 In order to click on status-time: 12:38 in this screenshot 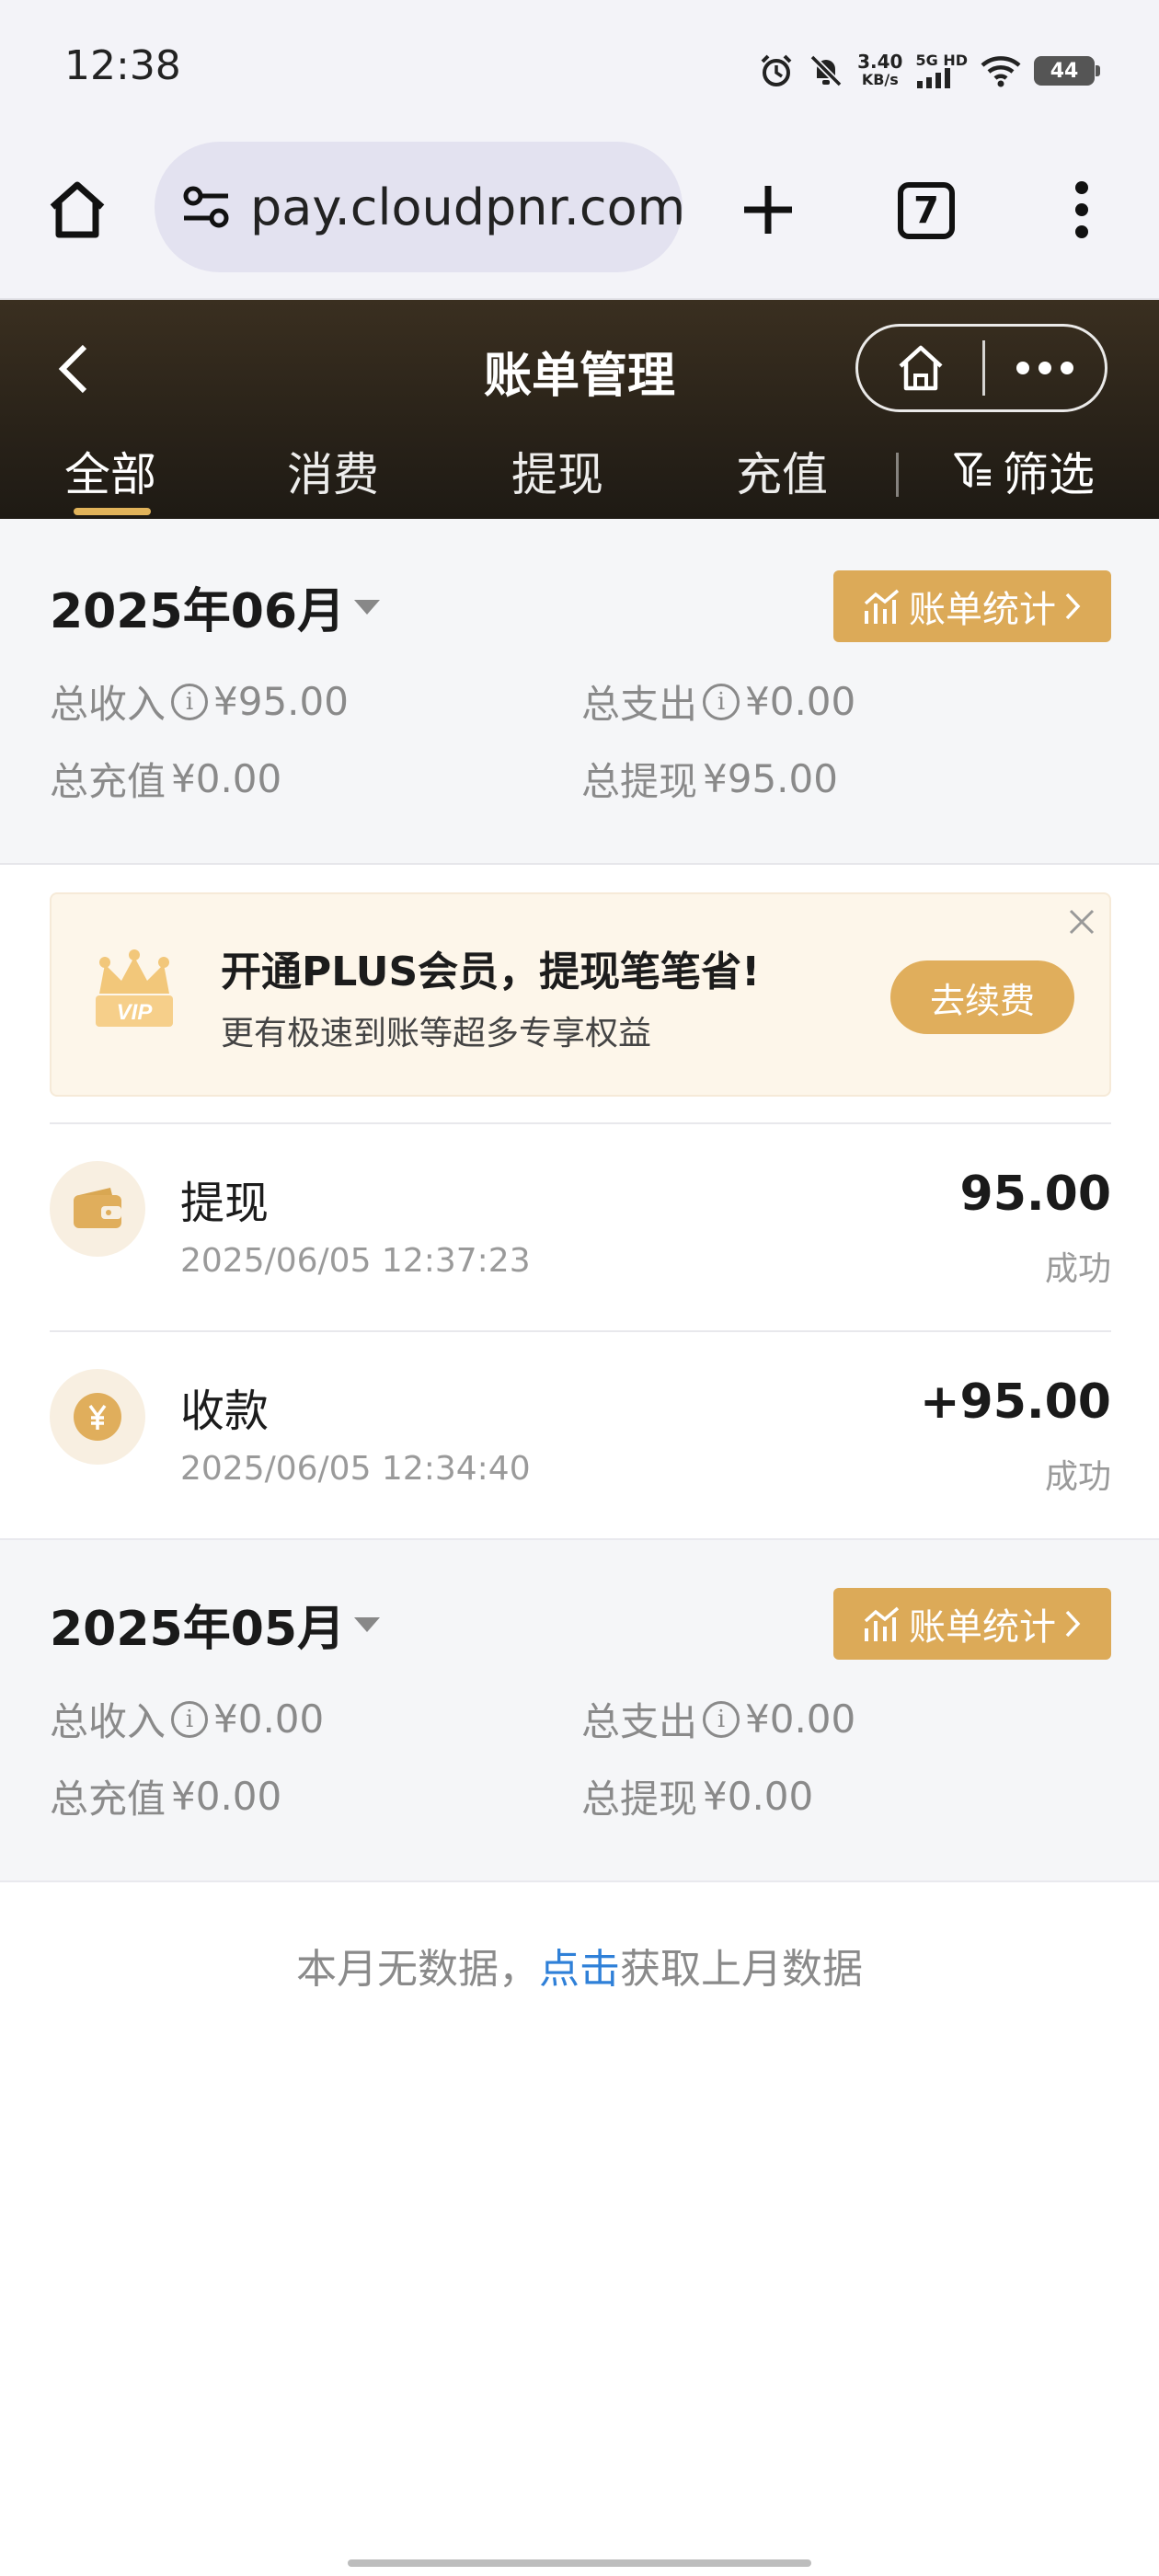, I will do `click(122, 65)`.